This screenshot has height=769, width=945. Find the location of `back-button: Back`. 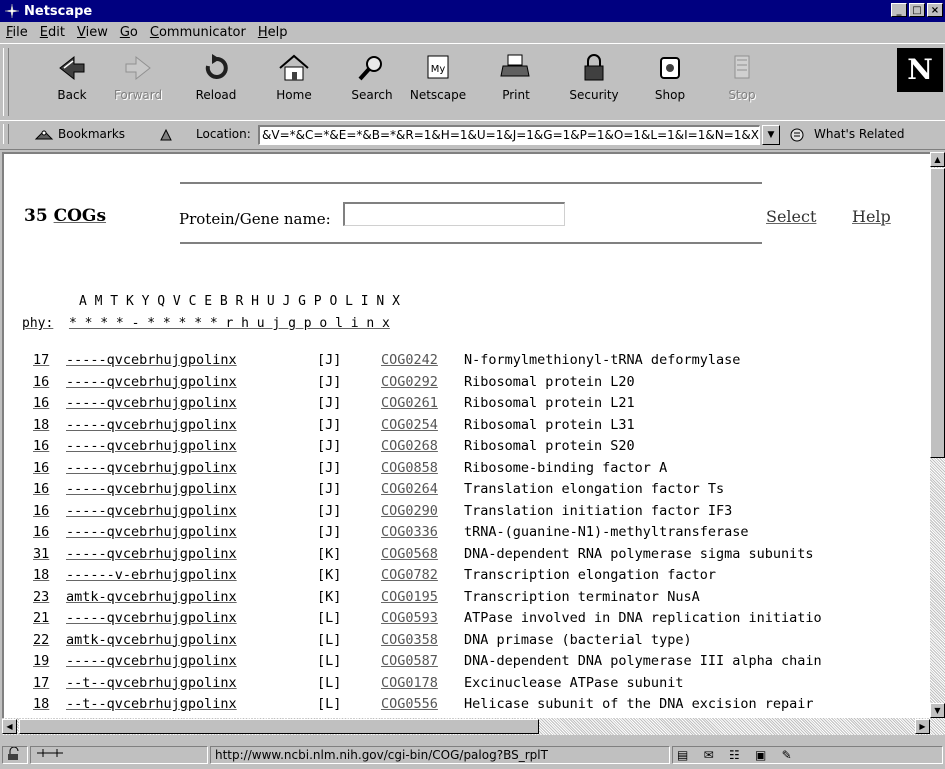

back-button: Back is located at coordinates (72, 83).